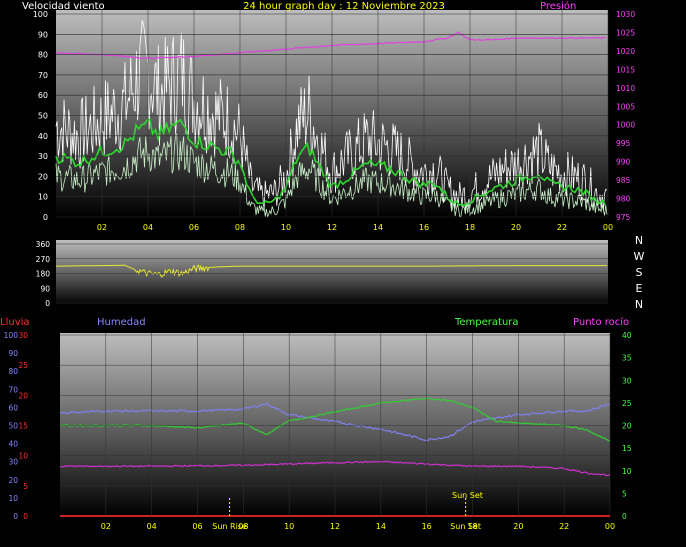  Describe the element at coordinates (43, 75) in the screenshot. I see `y-tick-wind: 70` at that location.